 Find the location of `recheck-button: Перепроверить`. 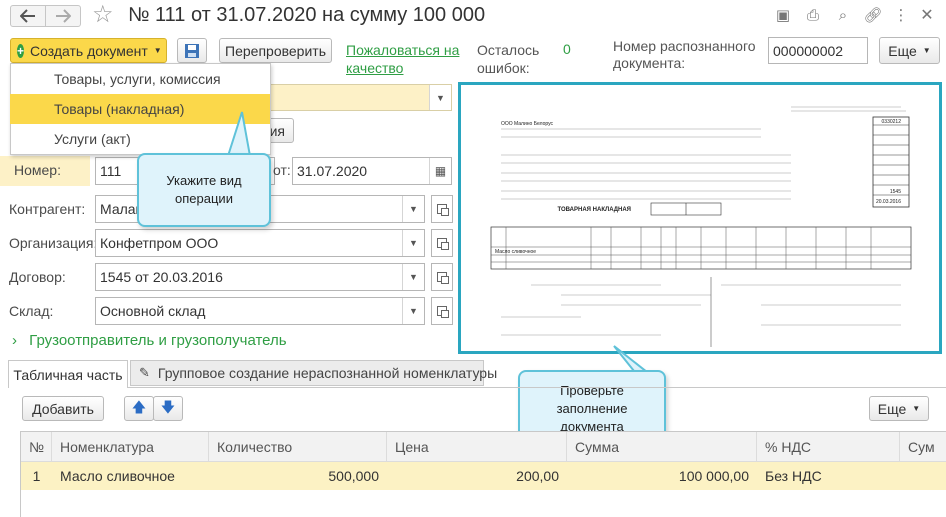

recheck-button: Перепроверить is located at coordinates (275, 50).